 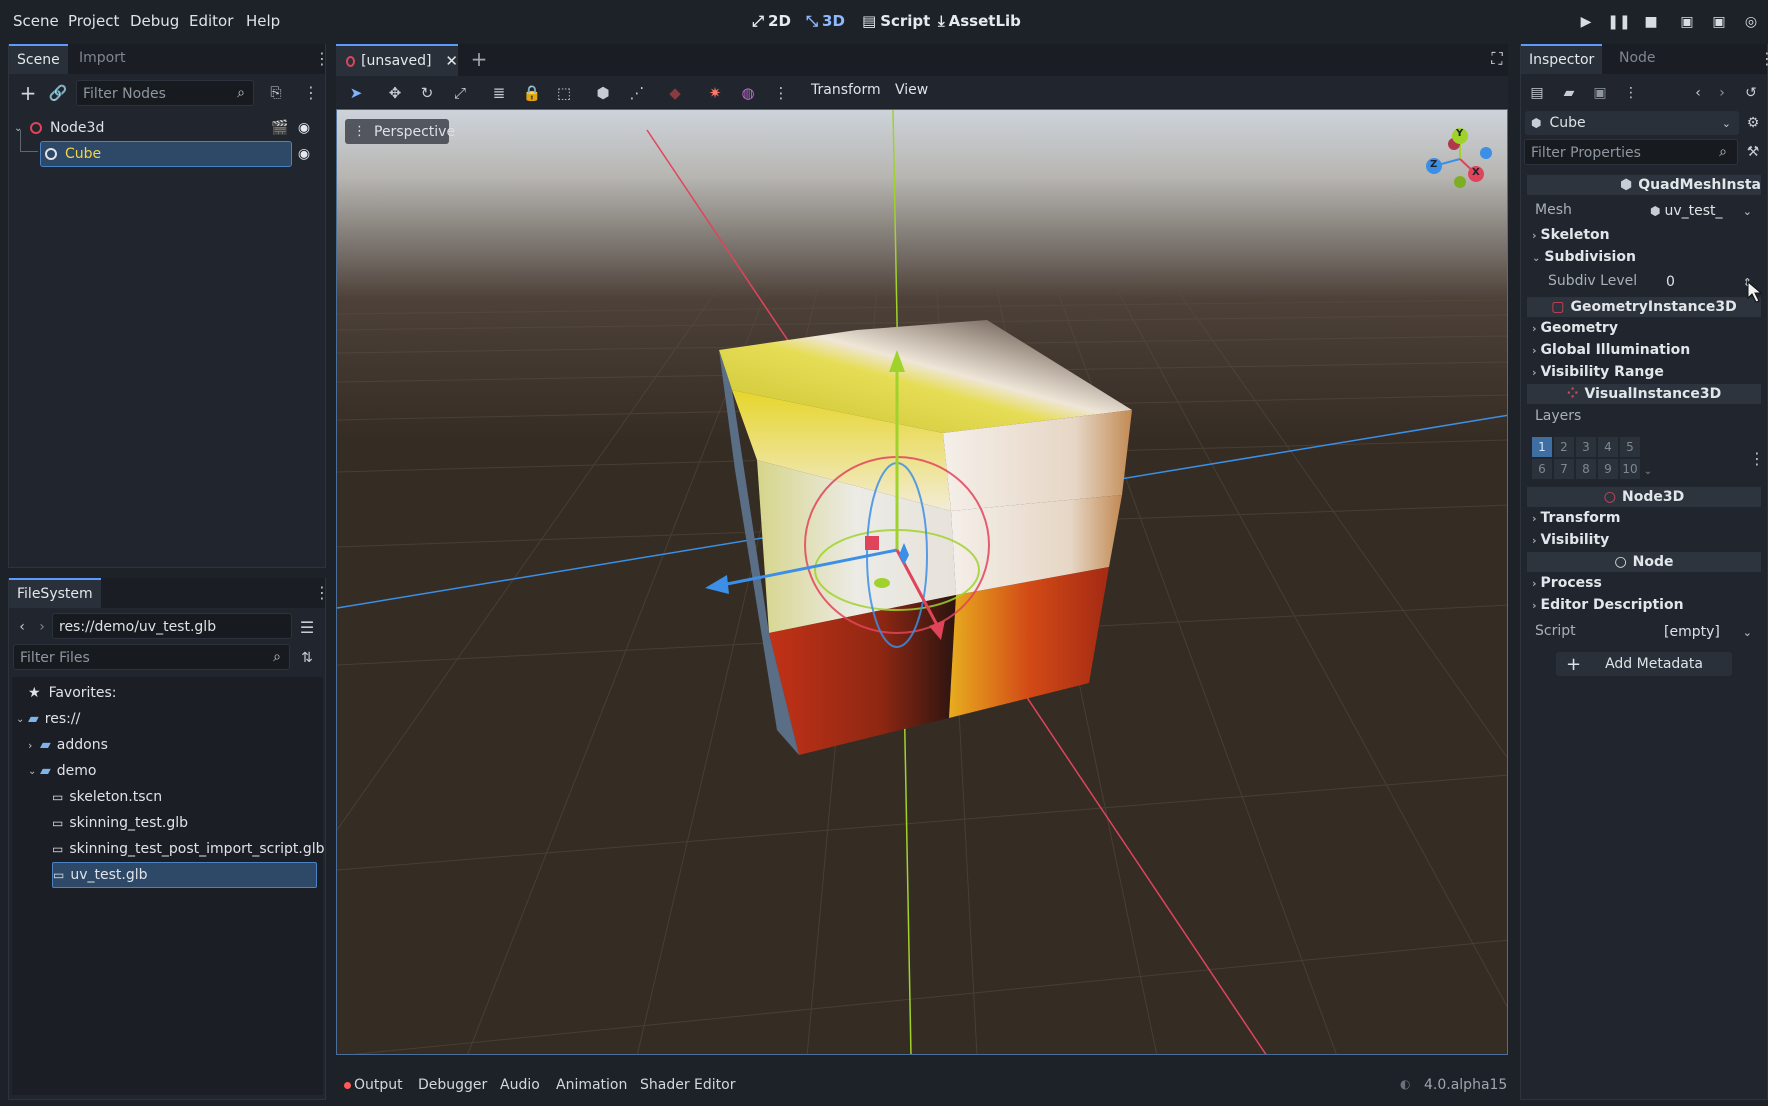 I want to click on group-visibility-range: › Visibility Range, so click(x=1598, y=372).